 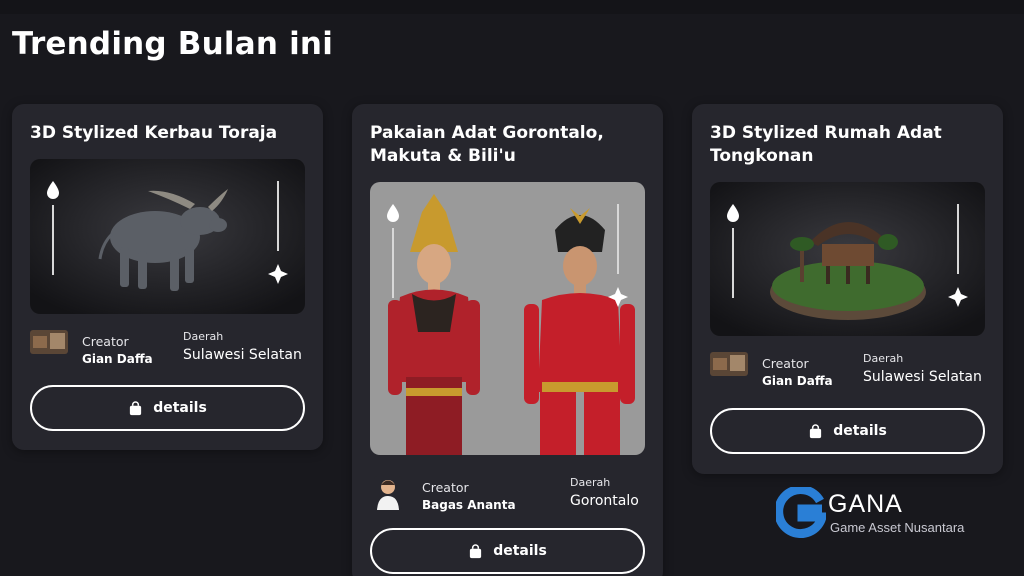 What do you see at coordinates (826, 144) in the screenshot?
I see `card-title: 3D Stylized Rumah Adat Tongkonan` at bounding box center [826, 144].